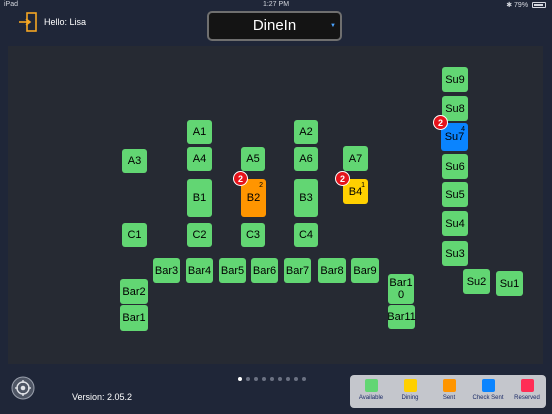 The height and width of the screenshot is (414, 552). What do you see at coordinates (463, 129) in the screenshot?
I see `guest-count: 4` at bounding box center [463, 129].